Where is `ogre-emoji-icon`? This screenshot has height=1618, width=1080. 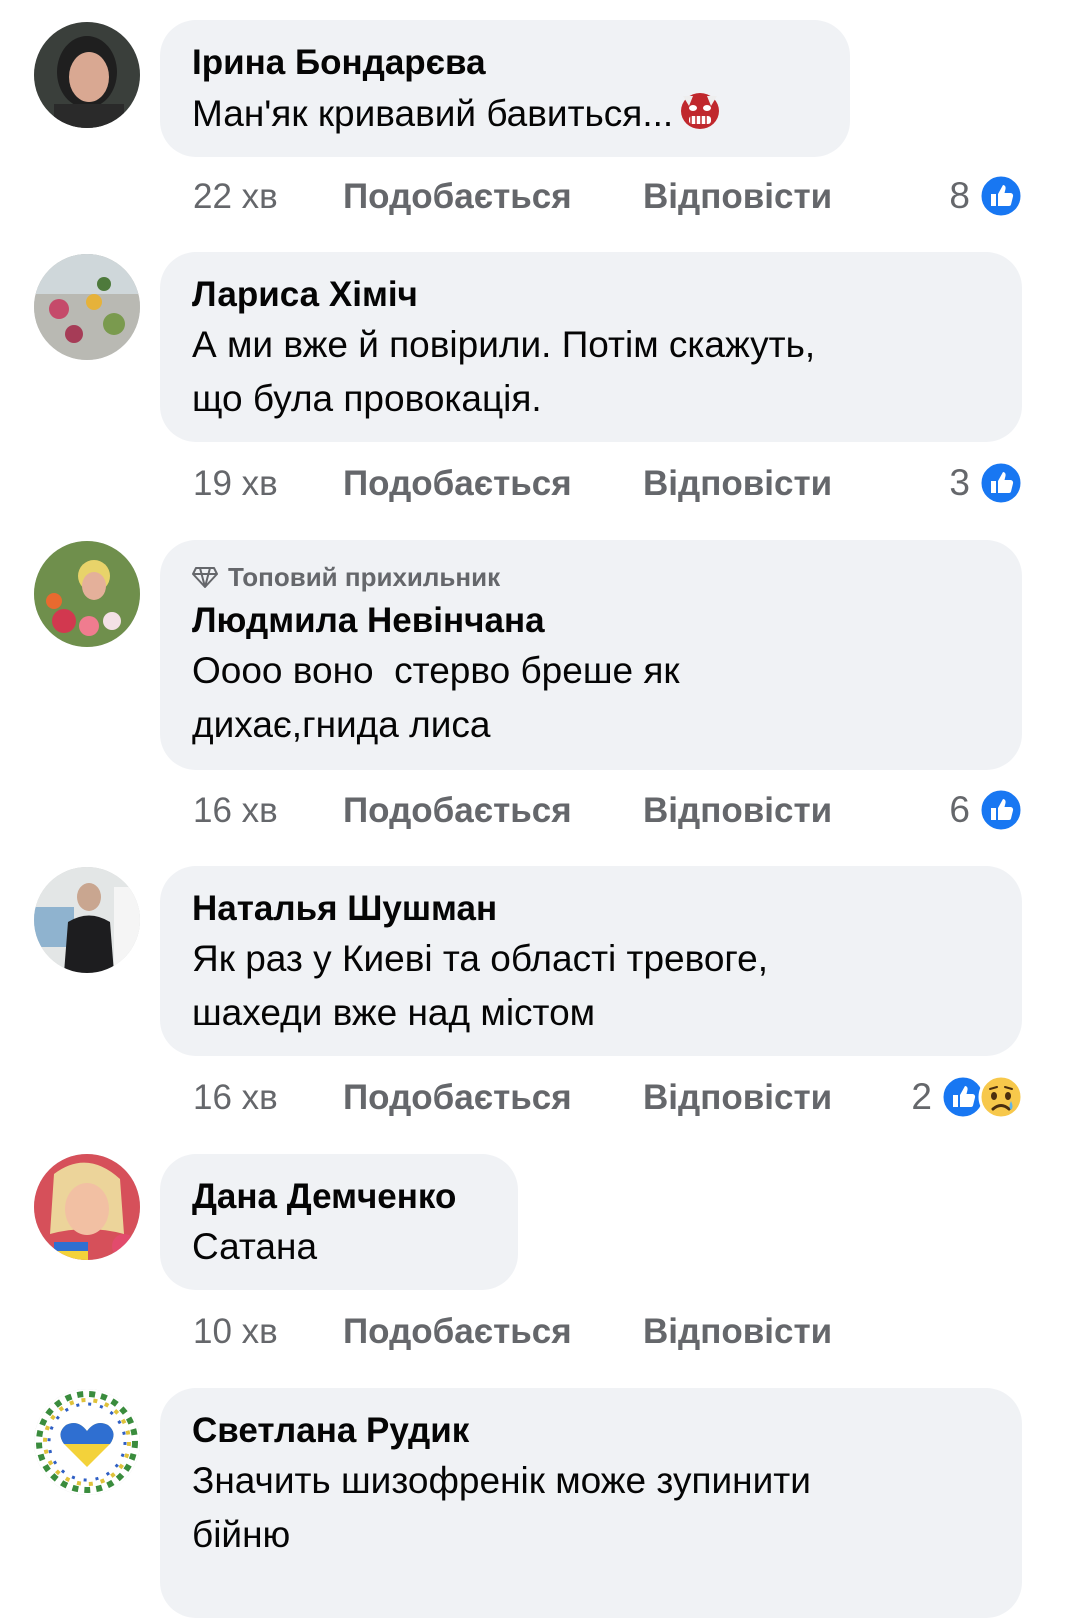 ogre-emoji-icon is located at coordinates (700, 116).